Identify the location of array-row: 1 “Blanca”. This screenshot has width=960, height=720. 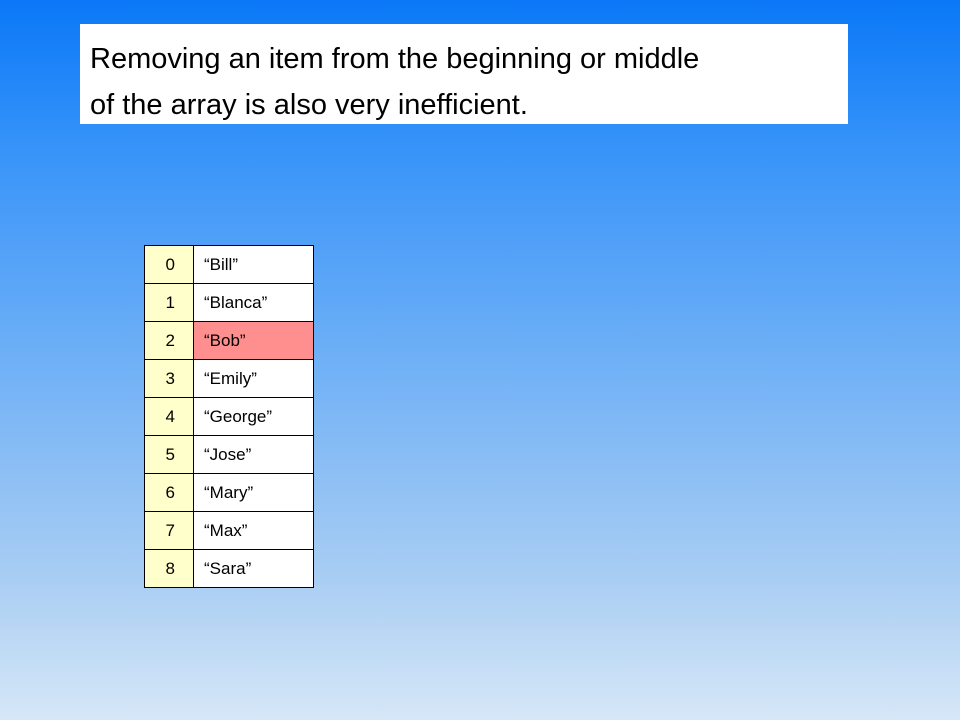
(229, 302).